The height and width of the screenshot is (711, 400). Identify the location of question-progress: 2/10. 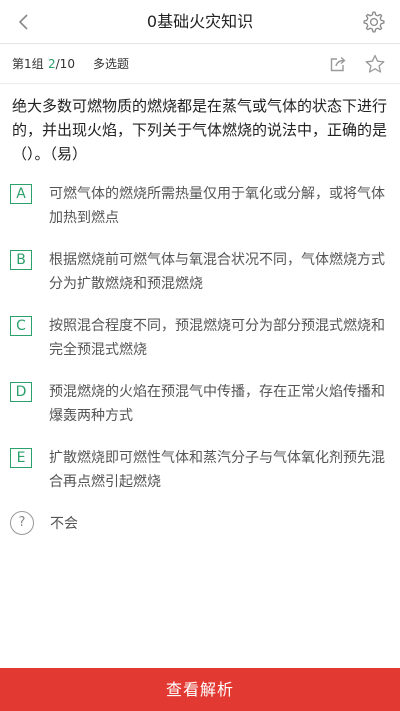
(61, 64).